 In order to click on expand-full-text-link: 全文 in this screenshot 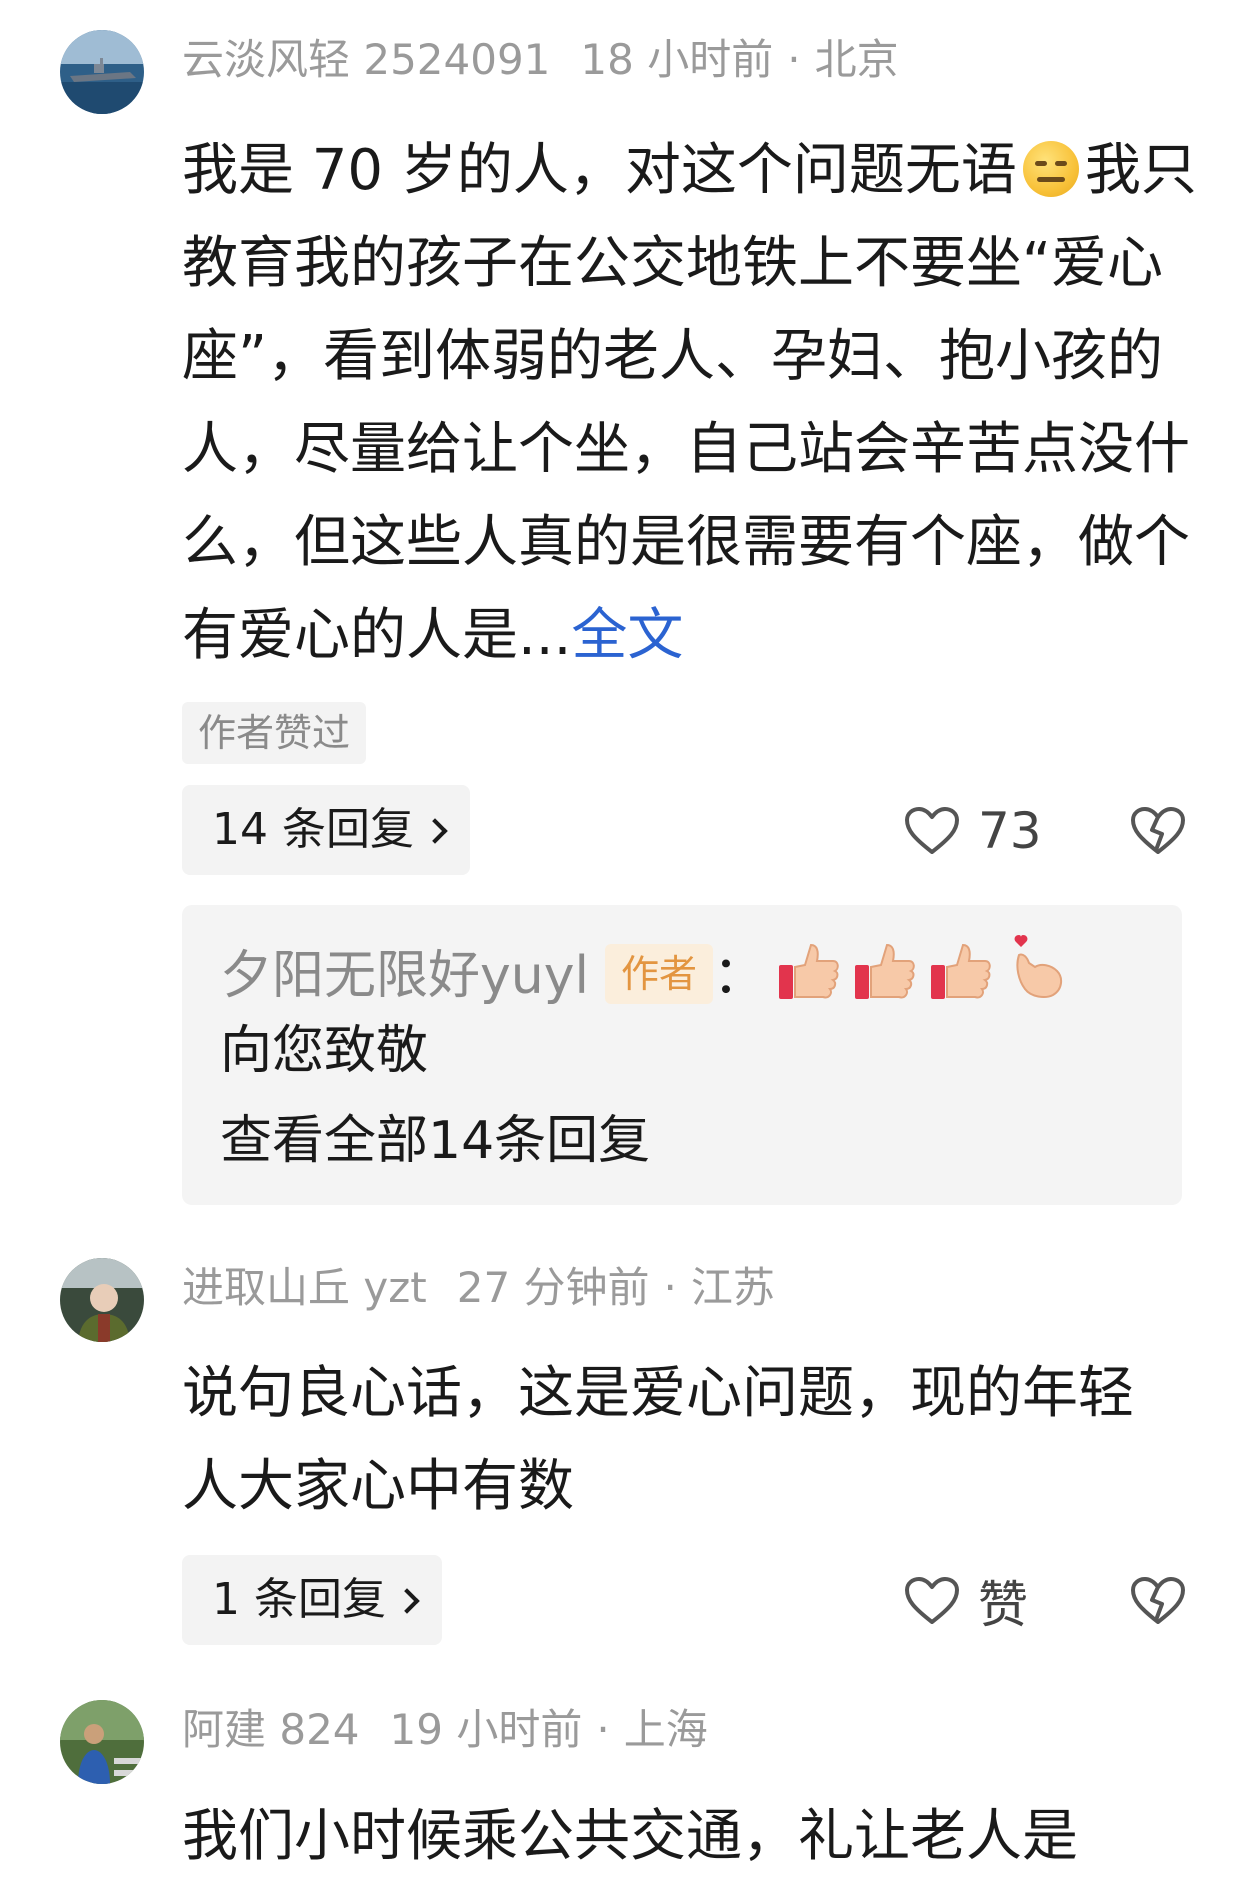, I will do `click(627, 635)`.